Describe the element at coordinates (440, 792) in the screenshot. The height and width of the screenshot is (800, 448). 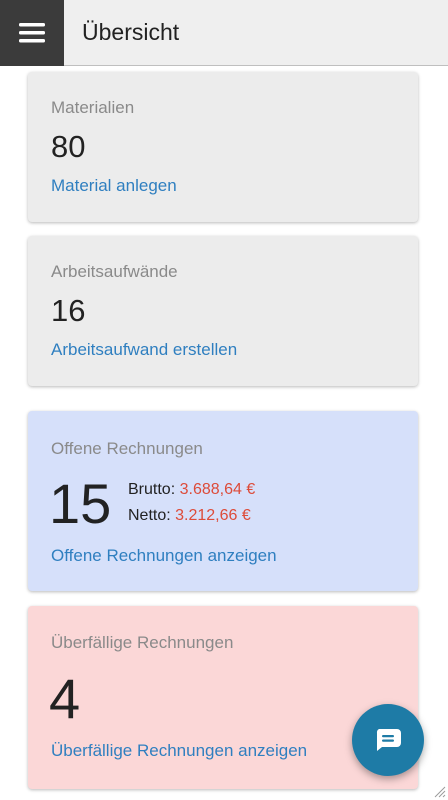
I see `resize-grip-icon` at that location.